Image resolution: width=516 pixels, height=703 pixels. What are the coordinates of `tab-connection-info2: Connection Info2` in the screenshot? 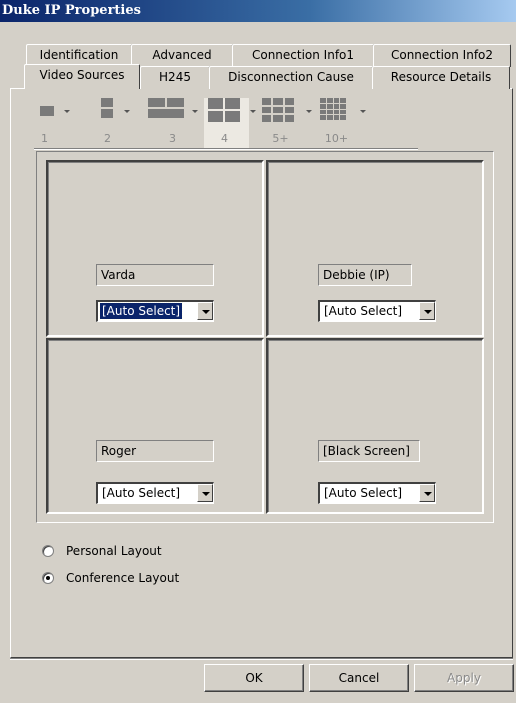 It's located at (442, 55).